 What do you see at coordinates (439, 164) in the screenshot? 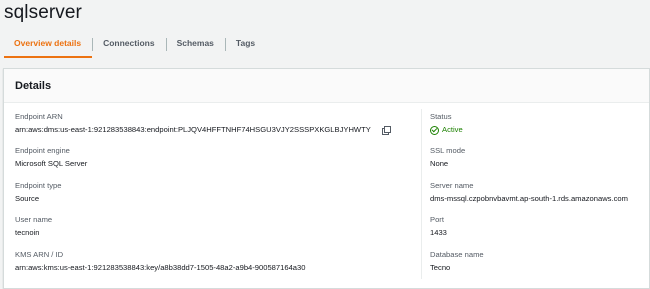
I see `ssl-mode-value: None` at bounding box center [439, 164].